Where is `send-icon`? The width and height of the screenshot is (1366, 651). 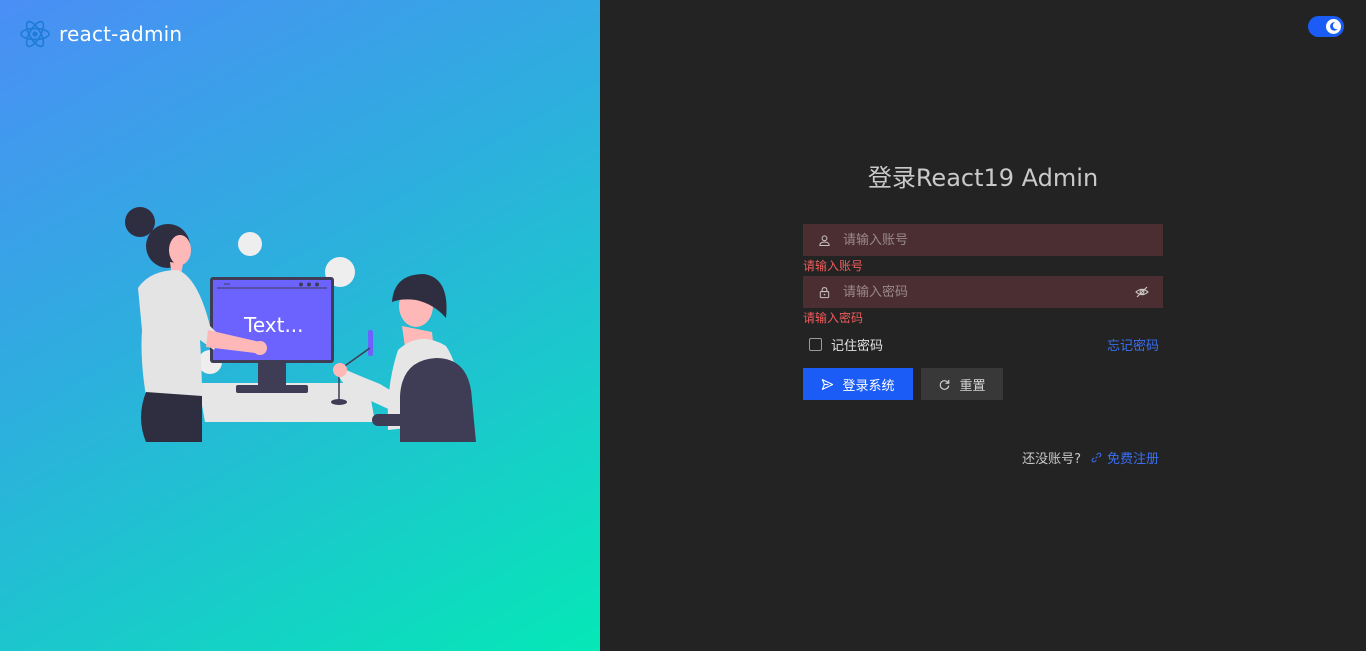 send-icon is located at coordinates (828, 384).